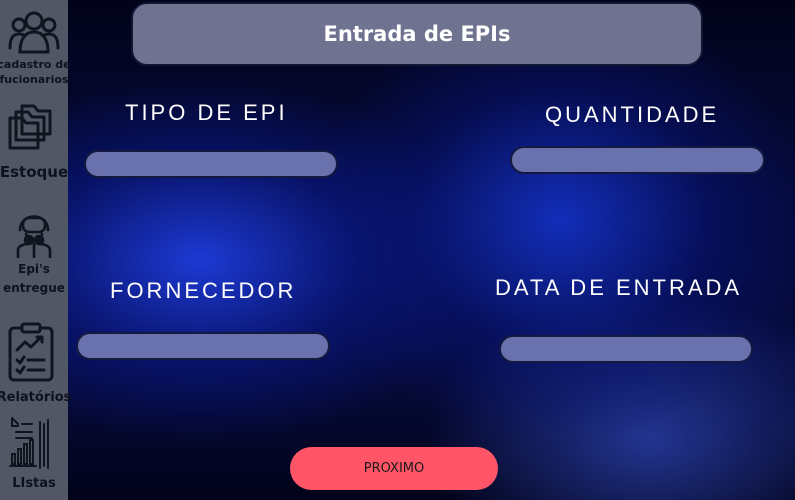 This screenshot has width=795, height=500. What do you see at coordinates (31, 126) in the screenshot?
I see `folders-icon` at bounding box center [31, 126].